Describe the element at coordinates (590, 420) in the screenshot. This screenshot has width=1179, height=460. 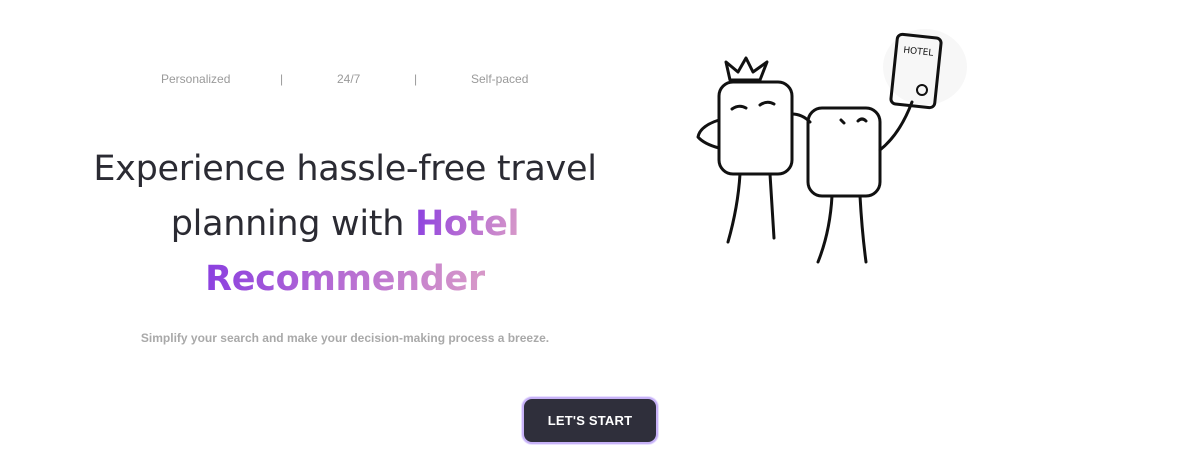
I see `lets-start-button: LET'S START` at that location.